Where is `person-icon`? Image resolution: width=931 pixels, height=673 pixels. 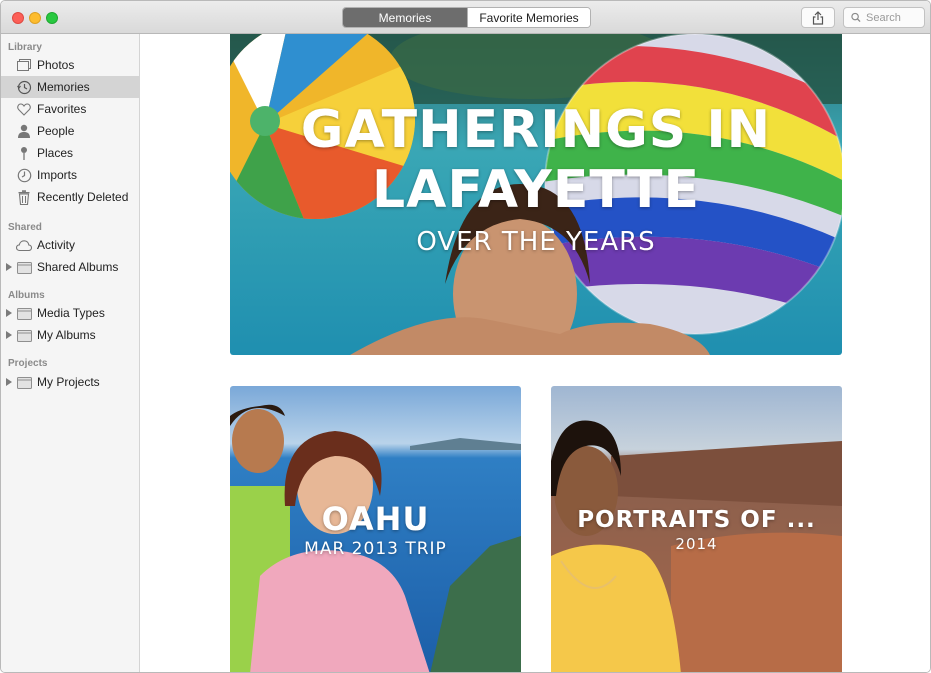
person-icon is located at coordinates (24, 131).